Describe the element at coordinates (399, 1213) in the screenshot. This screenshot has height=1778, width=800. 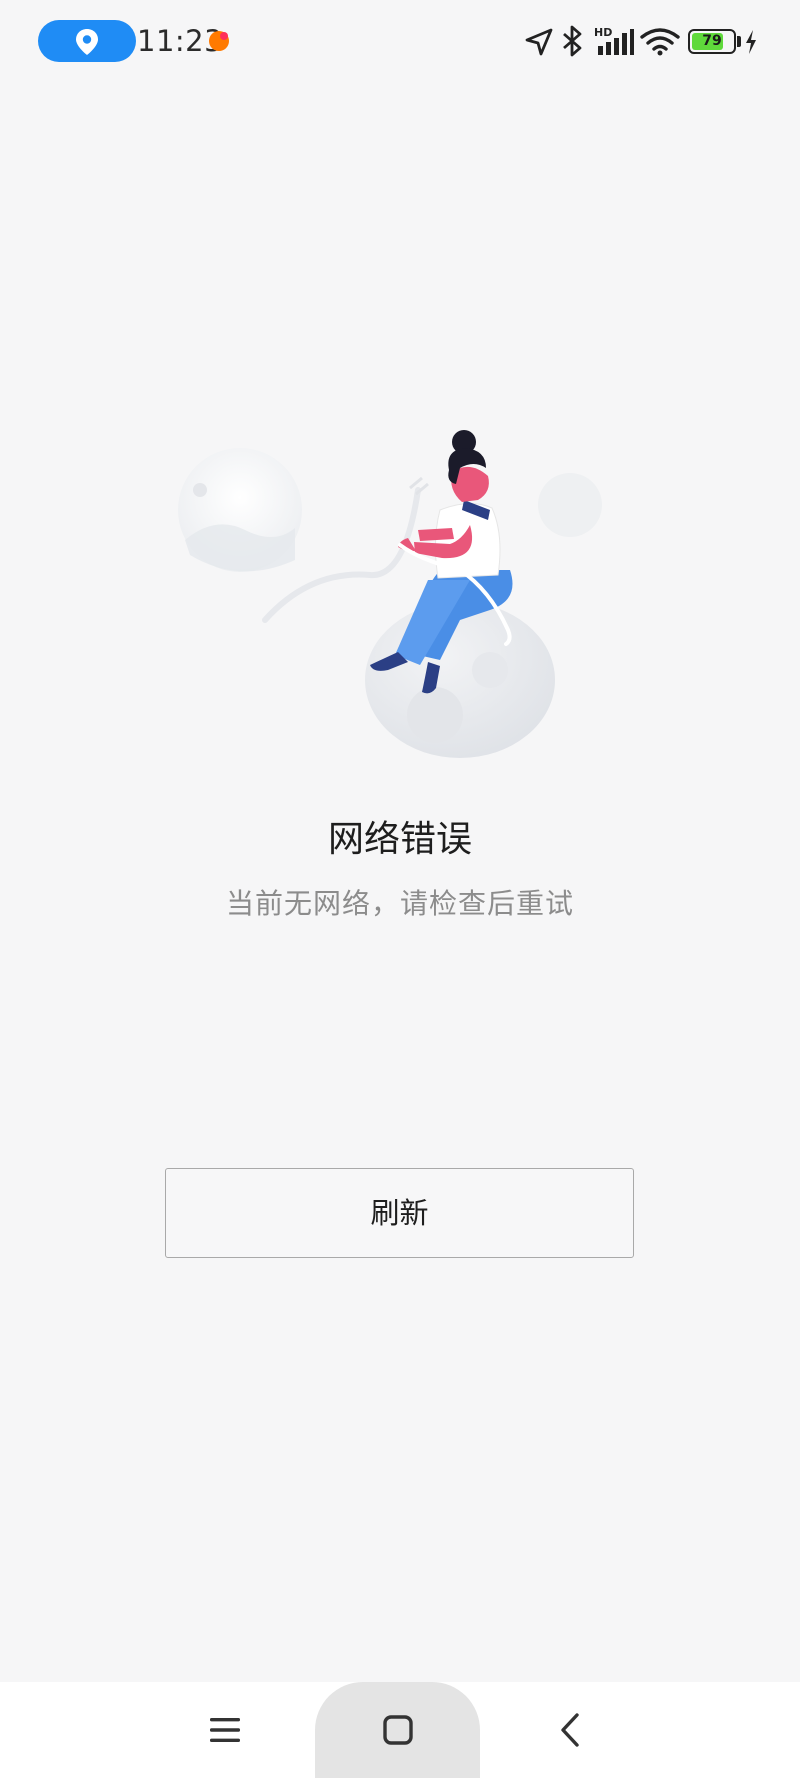
I see `refresh-button: 刷新` at that location.